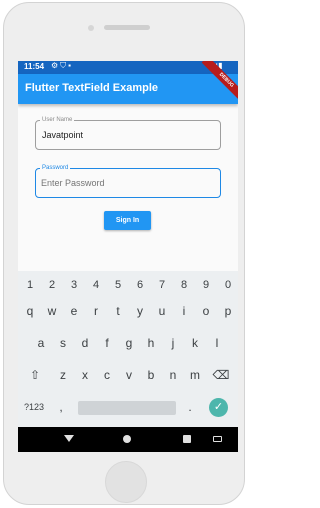  I want to click on key: 0, so click(228, 285).